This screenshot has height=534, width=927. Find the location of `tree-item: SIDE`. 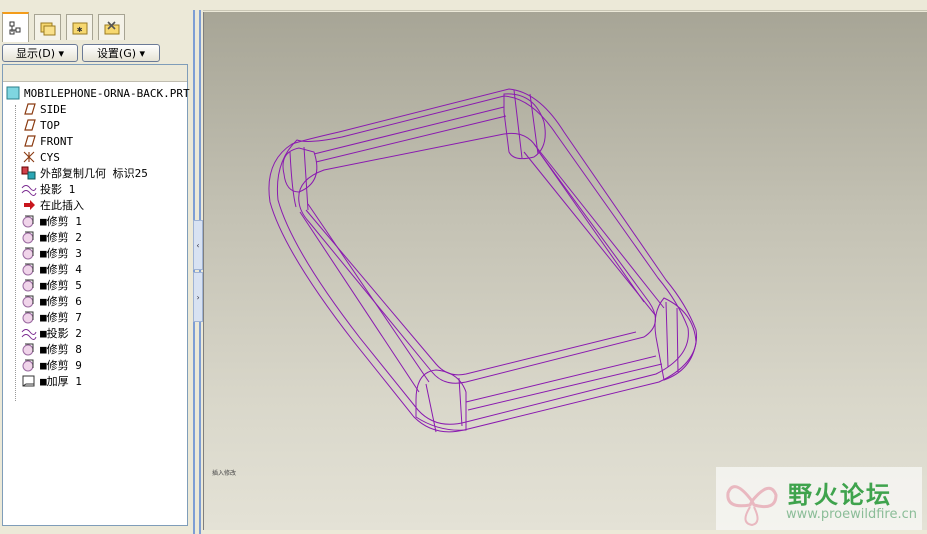

tree-item: SIDE is located at coordinates (44, 109).